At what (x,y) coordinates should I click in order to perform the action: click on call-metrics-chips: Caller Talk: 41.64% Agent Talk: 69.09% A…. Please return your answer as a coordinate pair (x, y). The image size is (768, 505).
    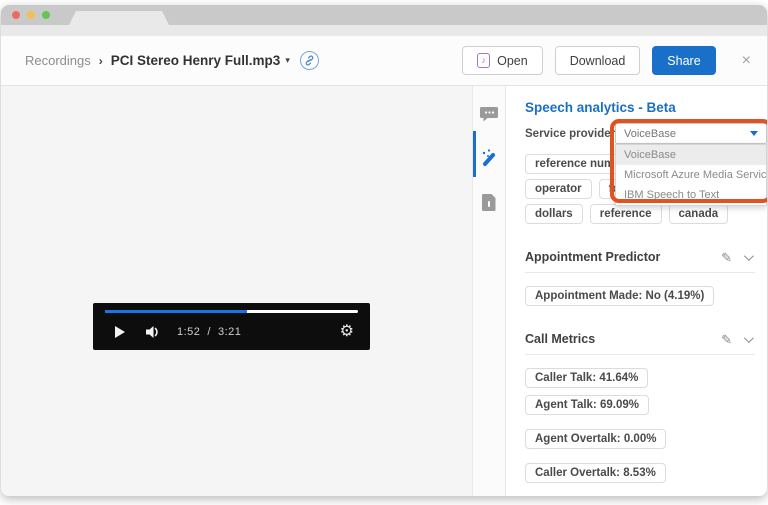
    Looking at the image, I should click on (638, 425).